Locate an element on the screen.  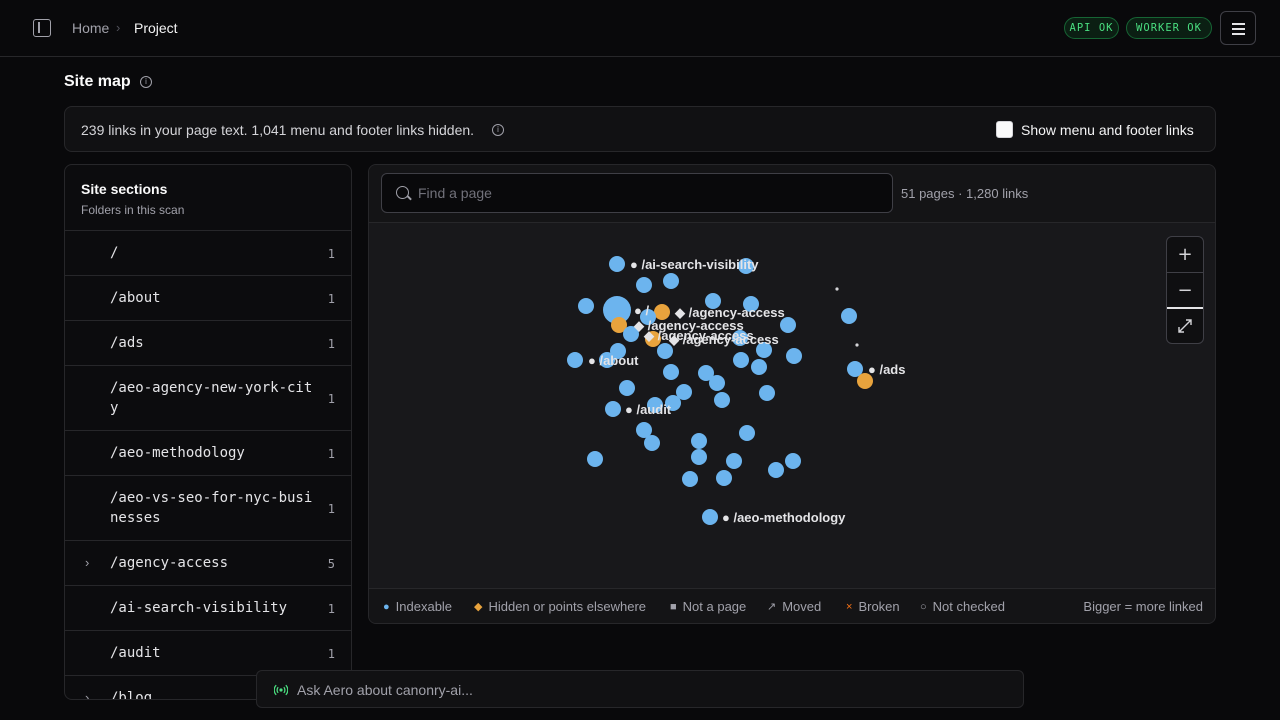
section-row: › /agency-access 5 is located at coordinates (208, 562).